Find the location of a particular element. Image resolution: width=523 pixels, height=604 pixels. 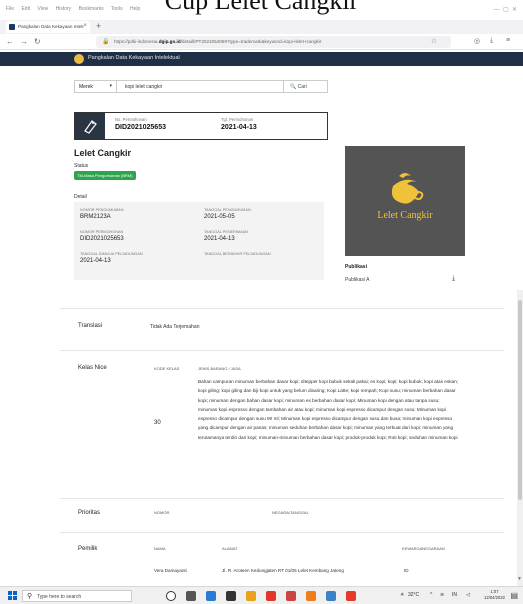

kelas-nice-label: Kelas Nice is located at coordinates (92, 368).